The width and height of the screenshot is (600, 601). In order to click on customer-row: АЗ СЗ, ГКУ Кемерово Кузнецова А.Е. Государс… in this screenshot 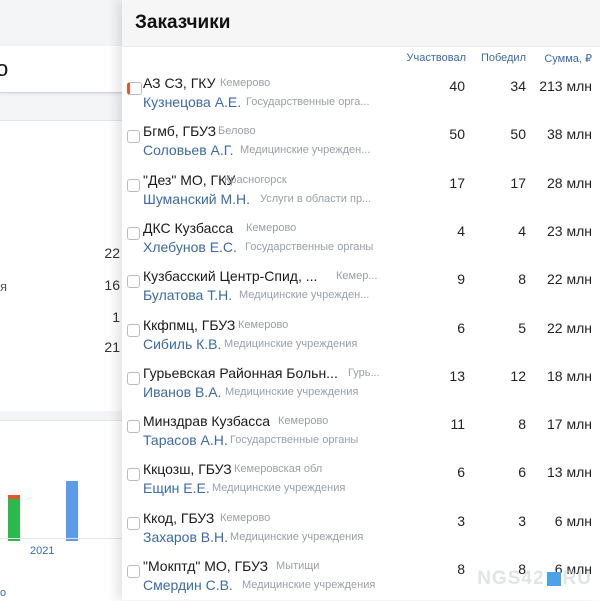, I will do `click(361, 94)`.